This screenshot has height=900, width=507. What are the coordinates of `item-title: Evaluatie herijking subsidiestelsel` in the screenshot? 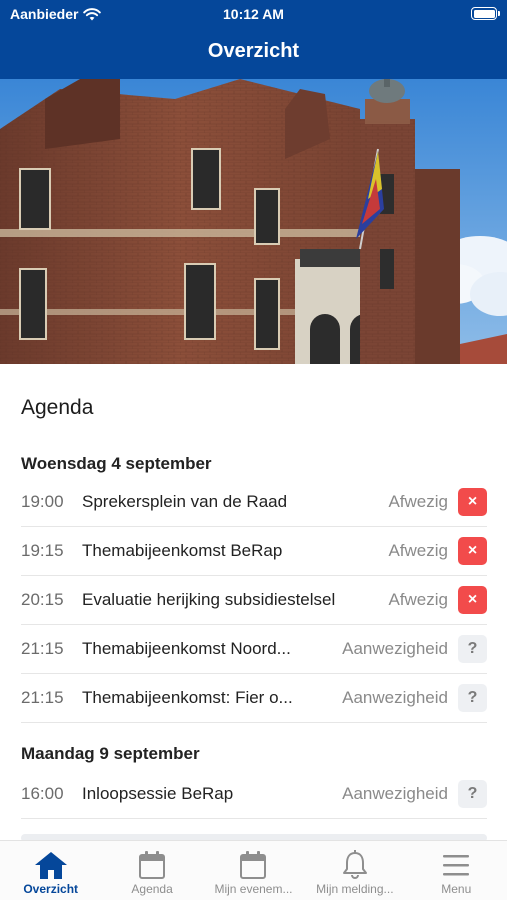 It's located at (209, 599).